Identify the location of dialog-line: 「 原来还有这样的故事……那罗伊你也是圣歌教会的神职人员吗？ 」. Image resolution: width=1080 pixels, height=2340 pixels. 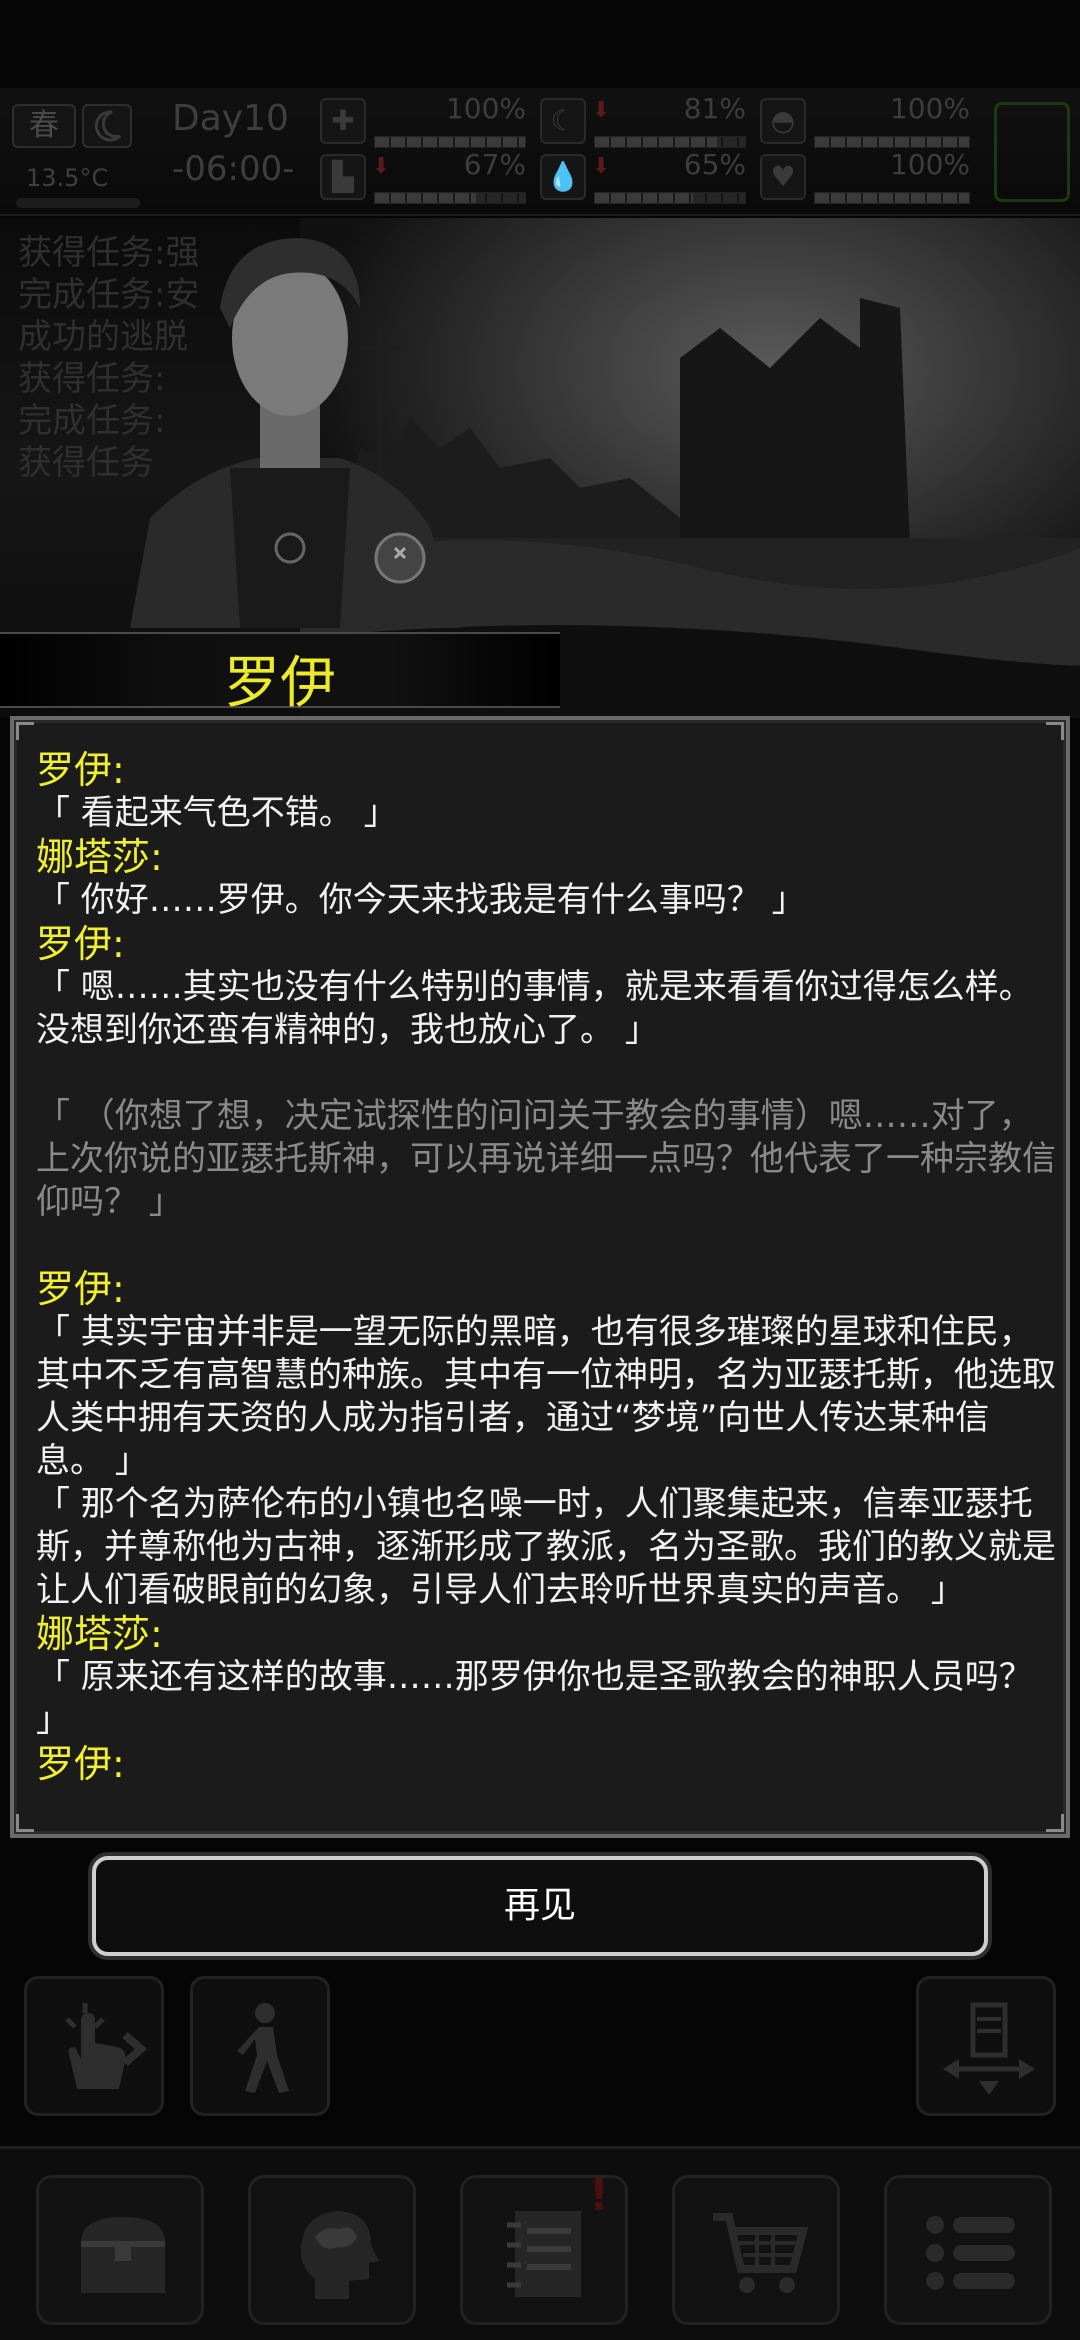
(534, 1698).